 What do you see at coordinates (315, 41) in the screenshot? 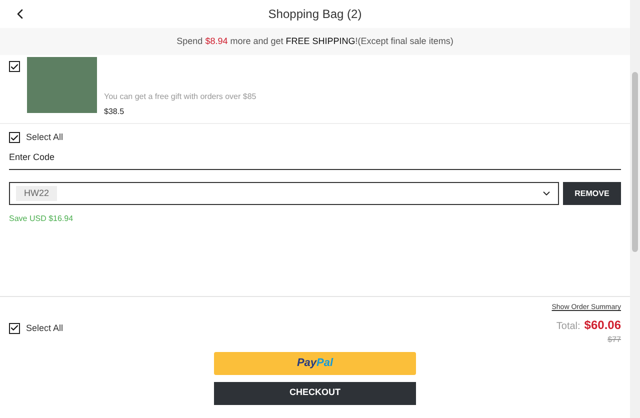
I see `shipping-message: Spend $8.94 more and get FREE SHIPPING!(Except final sale items)` at bounding box center [315, 41].